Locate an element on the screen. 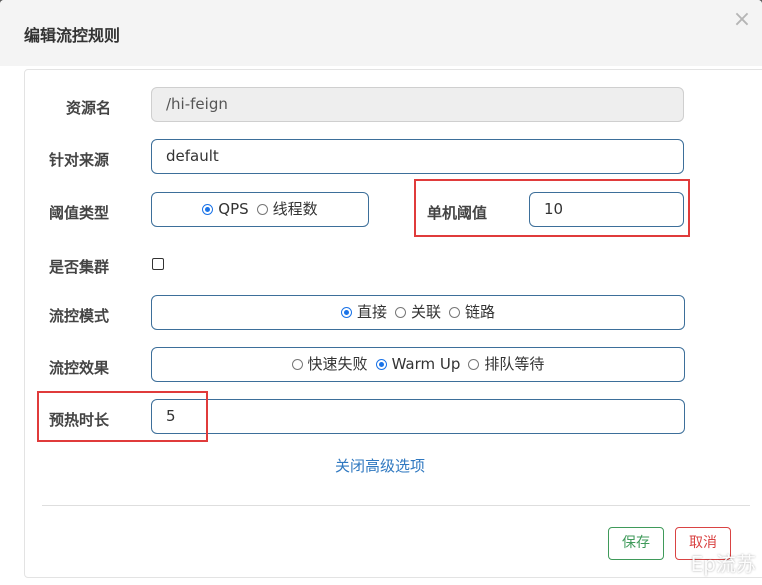 This screenshot has height=585, width=762. watermark: Ep流苏 is located at coordinates (723, 564).